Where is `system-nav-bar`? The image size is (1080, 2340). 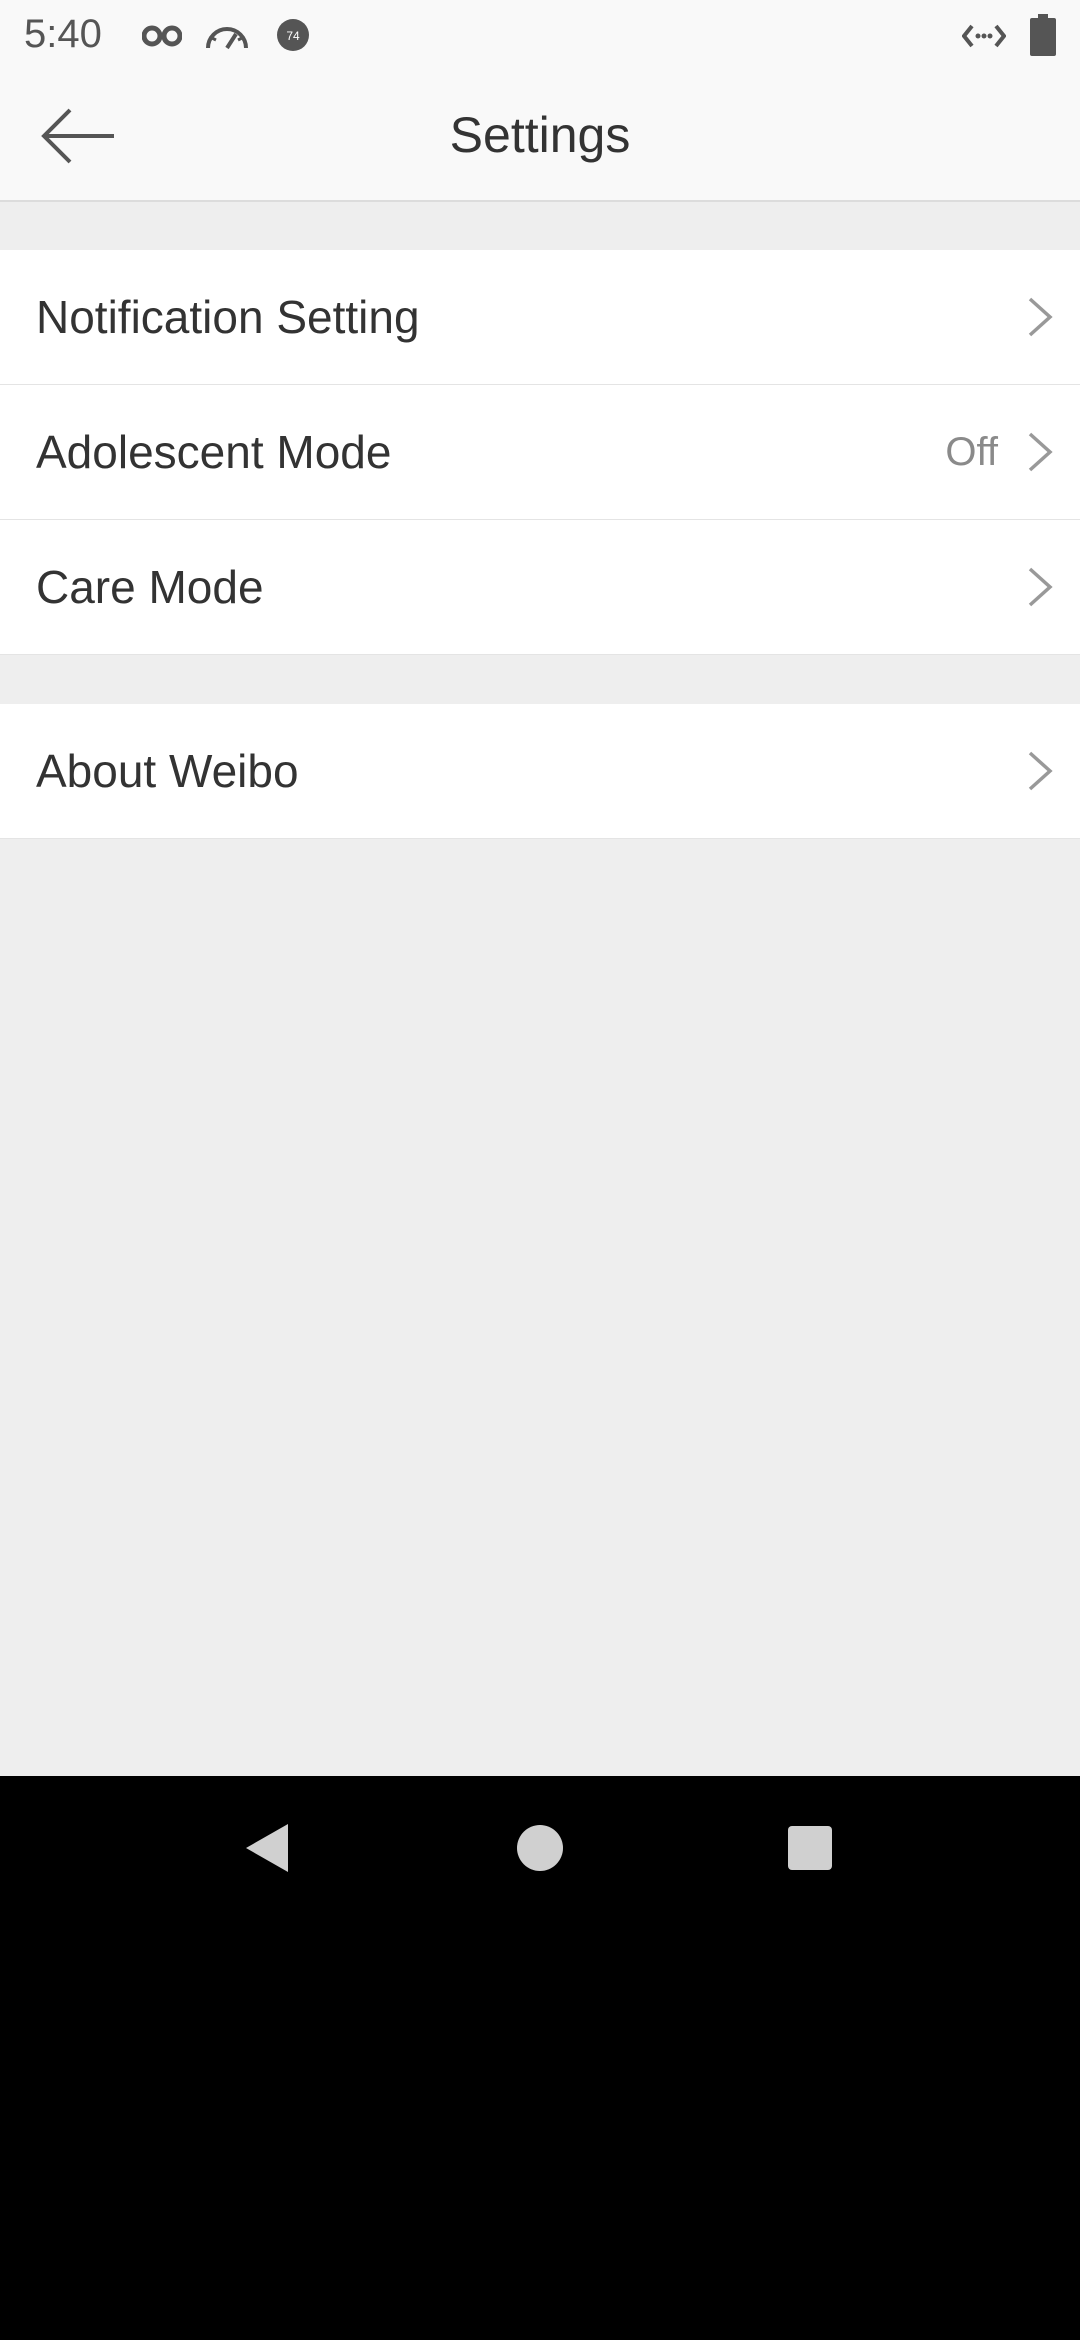 system-nav-bar is located at coordinates (540, 1846).